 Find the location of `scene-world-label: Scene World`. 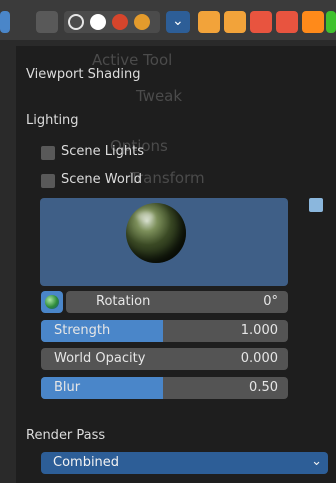

scene-world-label: Scene World is located at coordinates (102, 179).